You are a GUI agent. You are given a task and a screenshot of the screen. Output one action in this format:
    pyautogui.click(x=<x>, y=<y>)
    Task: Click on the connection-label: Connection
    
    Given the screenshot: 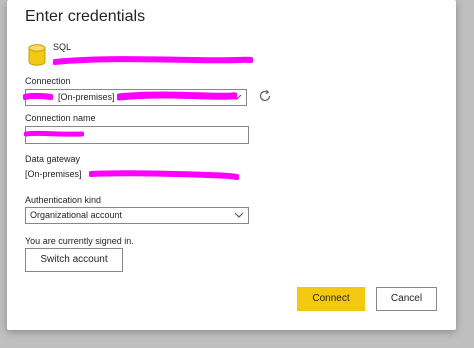 What is the action you would take?
    pyautogui.click(x=48, y=81)
    